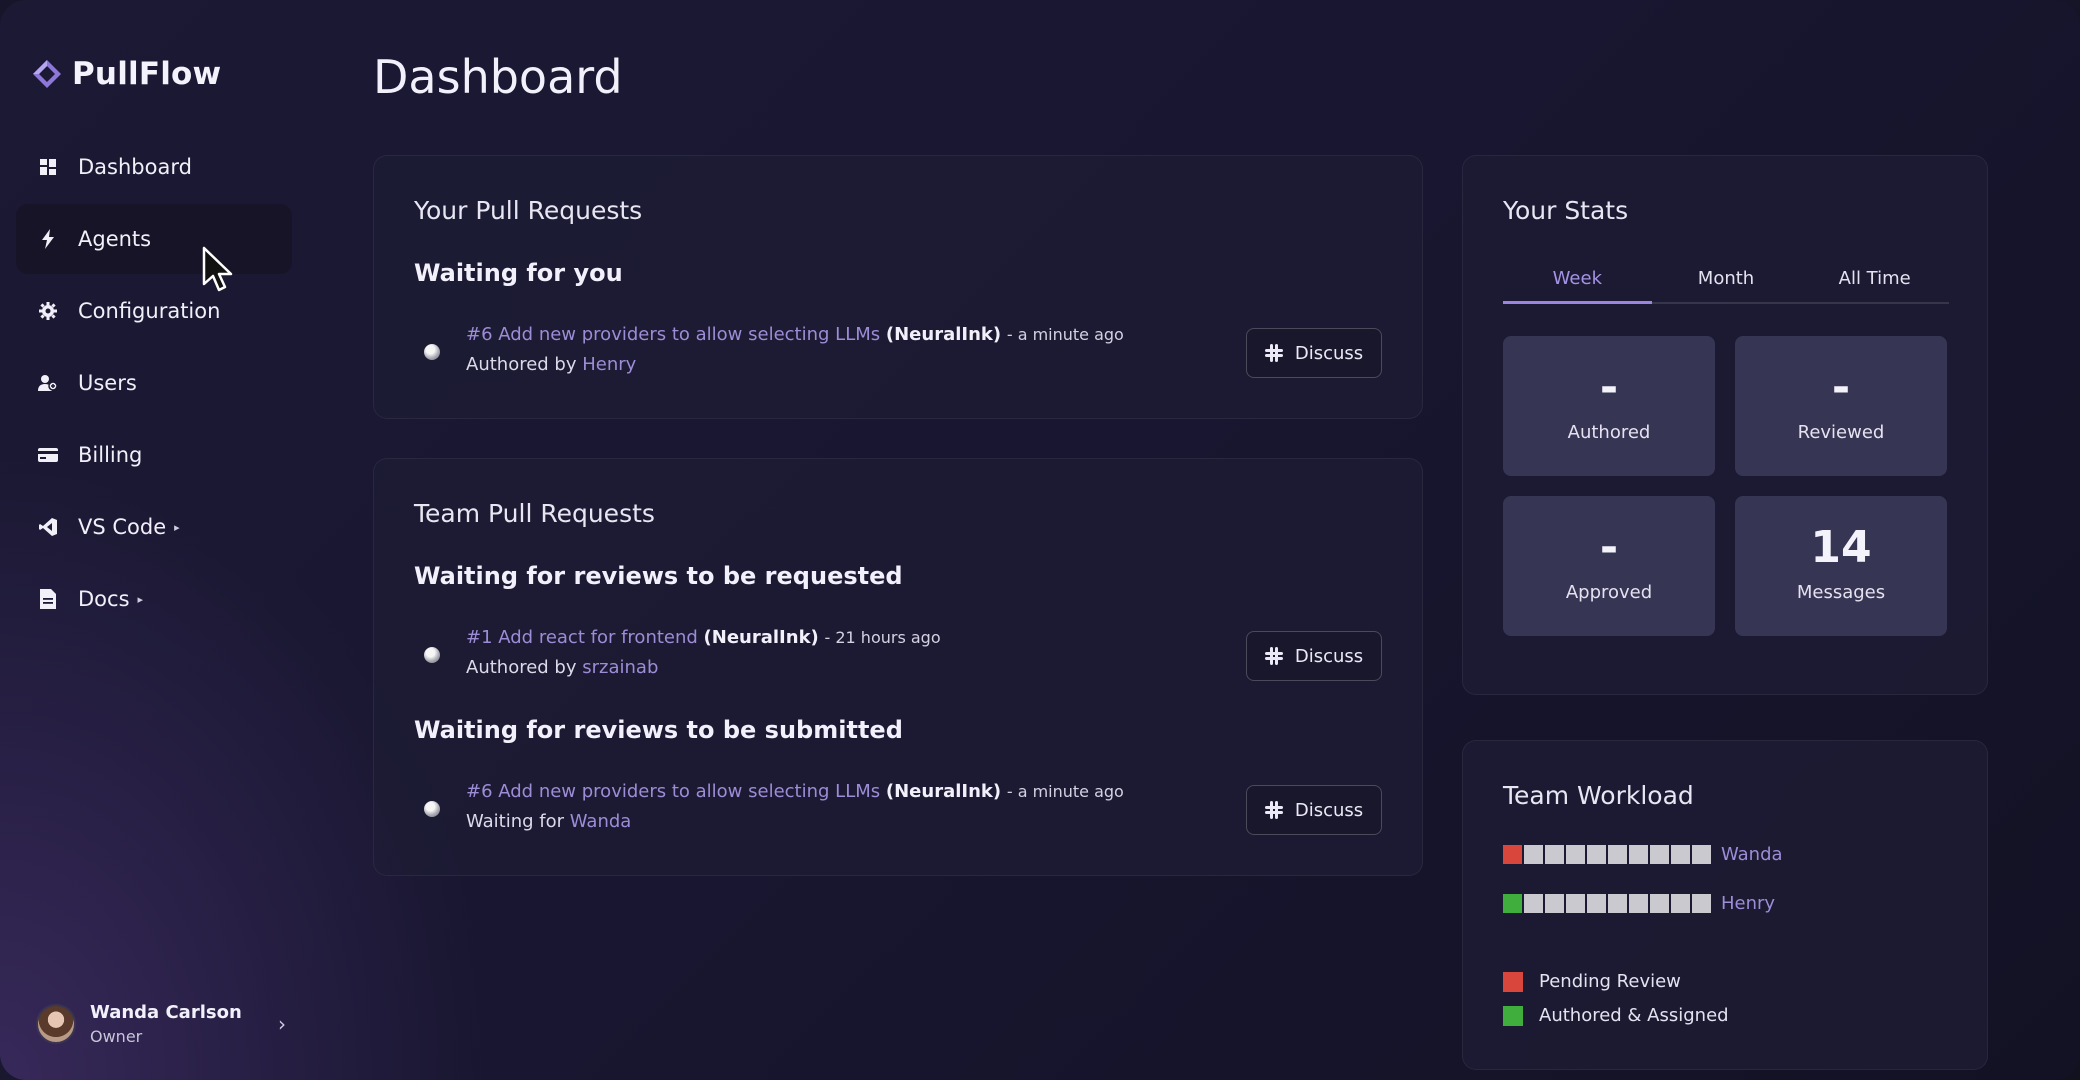 Image resolution: width=2080 pixels, height=1080 pixels. What do you see at coordinates (1609, 432) in the screenshot?
I see `stat-label: Authored` at bounding box center [1609, 432].